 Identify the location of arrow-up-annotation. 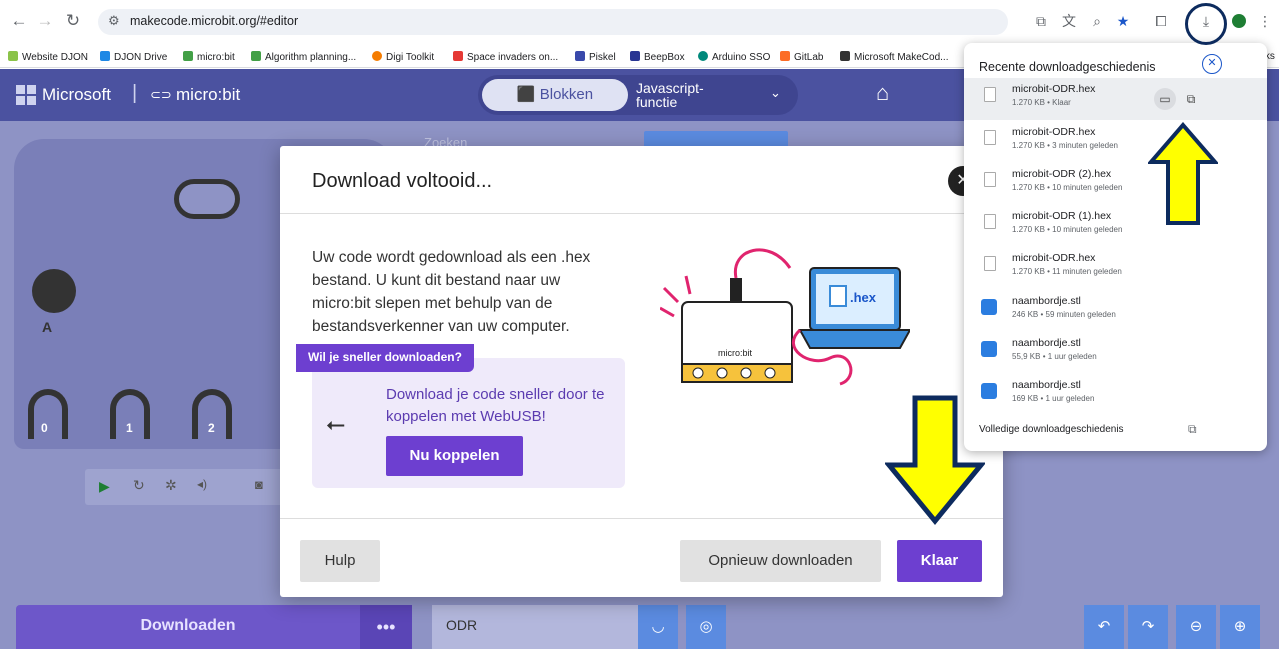
(1183, 173).